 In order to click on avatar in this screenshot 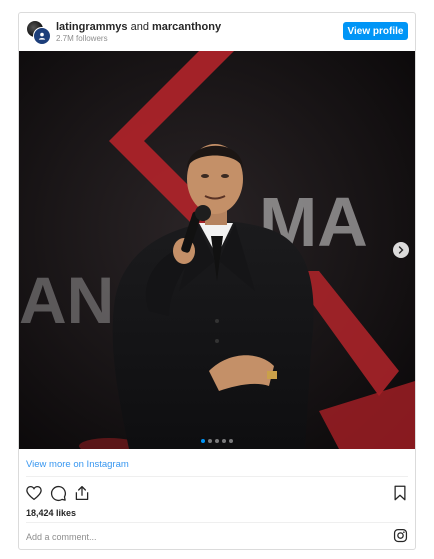, I will do `click(38, 32)`.